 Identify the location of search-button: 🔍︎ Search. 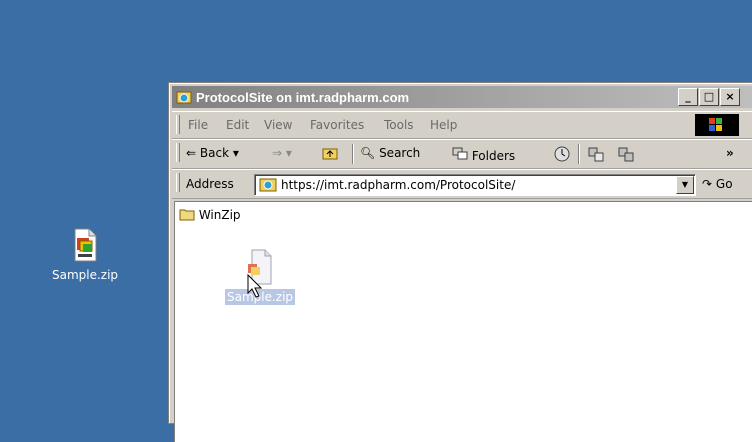
(390, 153).